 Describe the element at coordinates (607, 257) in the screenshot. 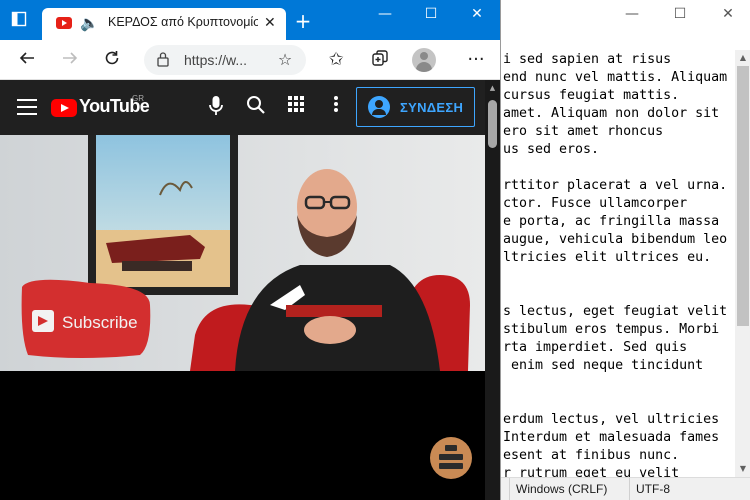

I see `text-line: ltricies elit ultrices eu.` at that location.